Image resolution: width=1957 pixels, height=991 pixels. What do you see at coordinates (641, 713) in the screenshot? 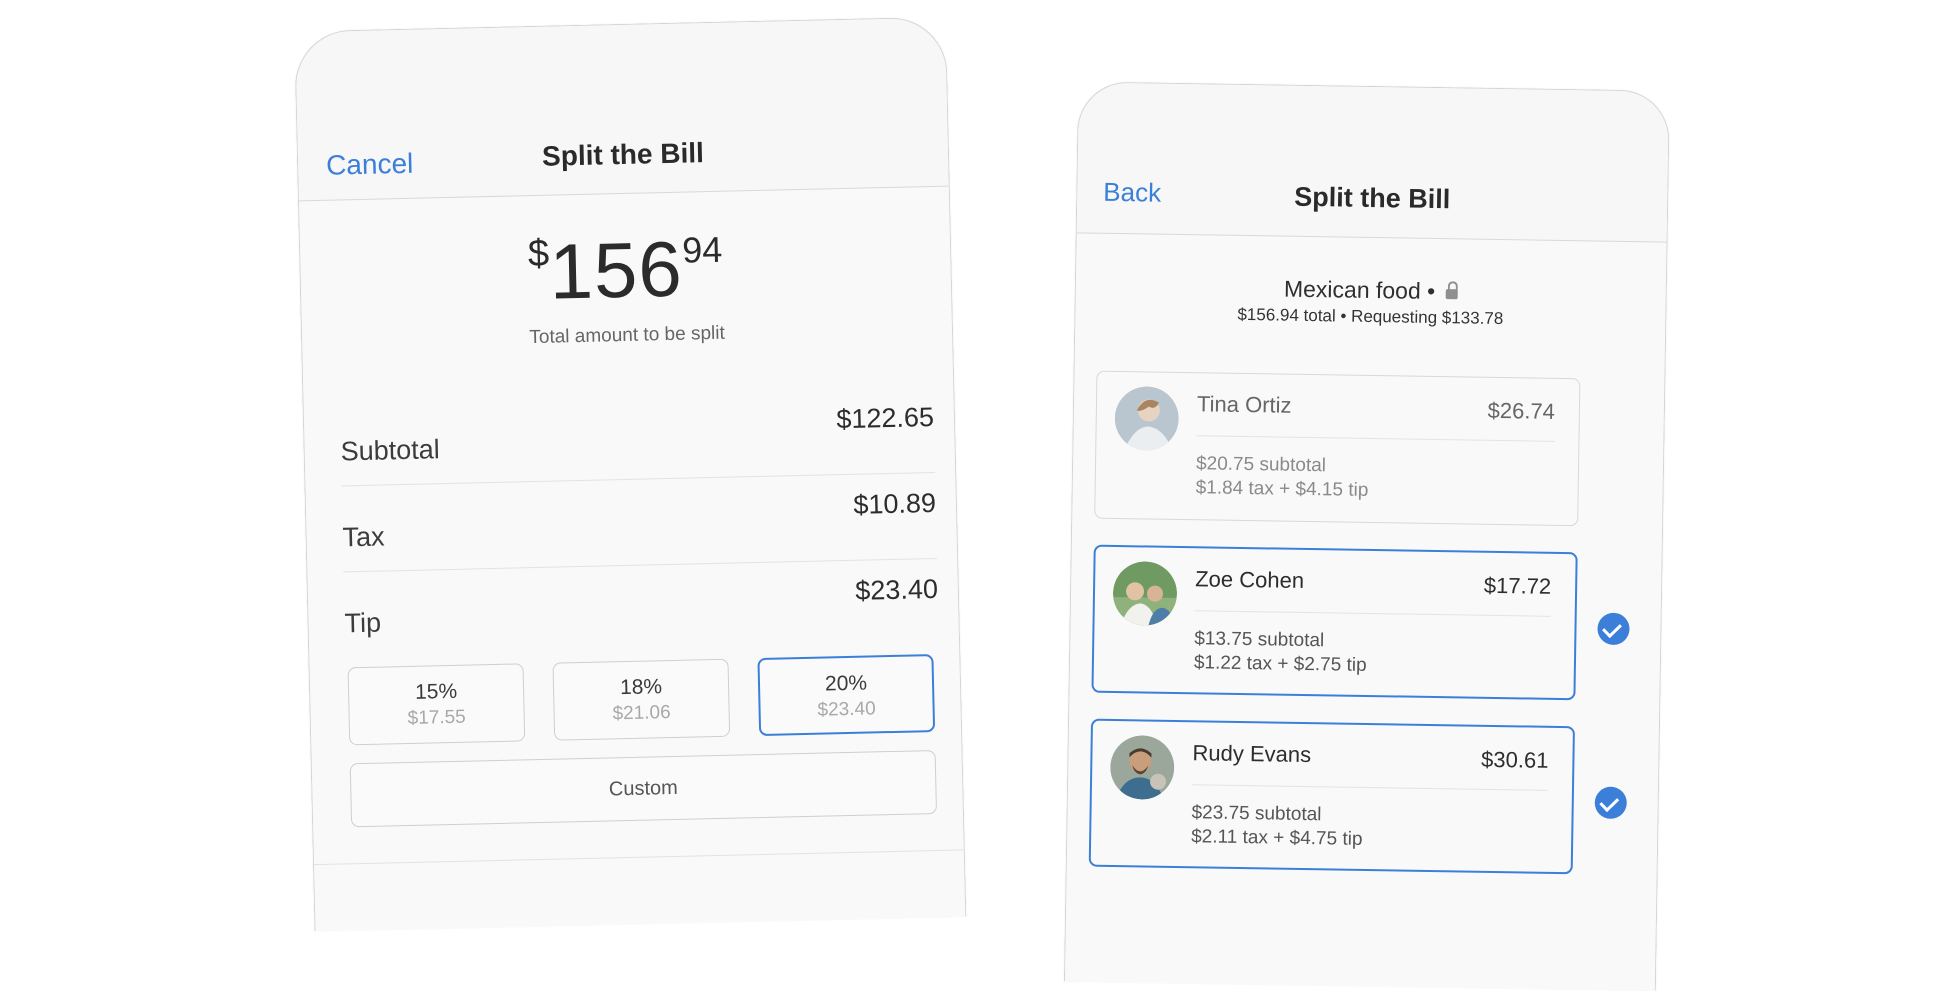
I see `tip-option-amount: $21.06` at bounding box center [641, 713].